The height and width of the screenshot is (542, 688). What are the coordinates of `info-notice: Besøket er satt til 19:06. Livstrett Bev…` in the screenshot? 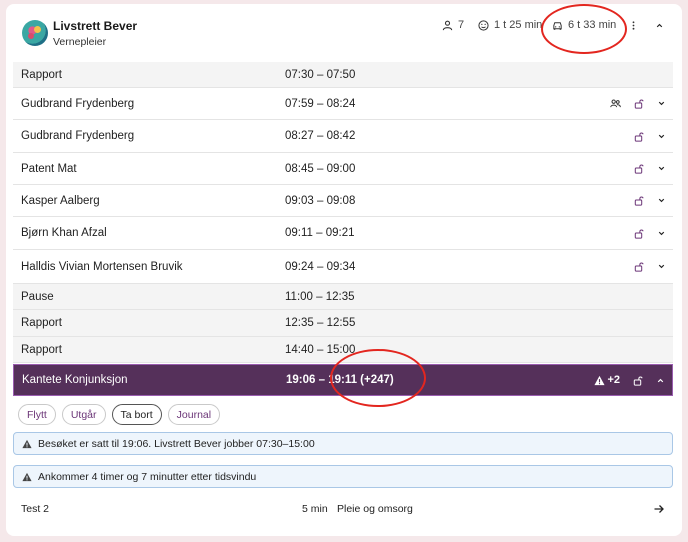 It's located at (343, 443).